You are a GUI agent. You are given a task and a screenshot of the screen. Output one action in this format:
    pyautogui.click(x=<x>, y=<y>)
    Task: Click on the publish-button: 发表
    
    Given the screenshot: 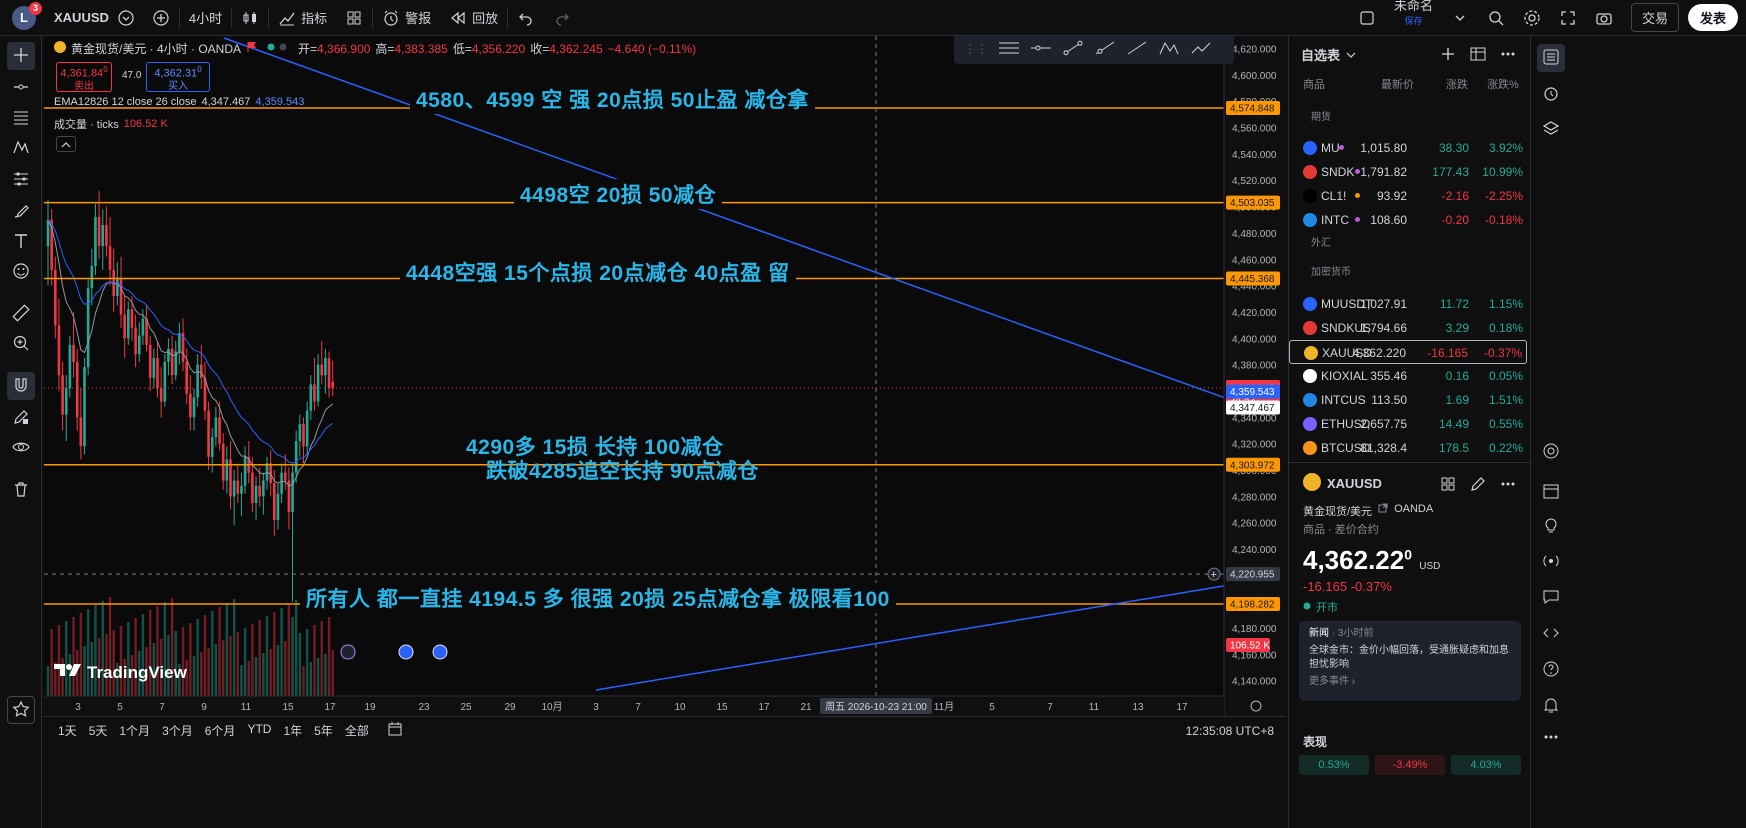 What is the action you would take?
    pyautogui.click(x=1712, y=17)
    